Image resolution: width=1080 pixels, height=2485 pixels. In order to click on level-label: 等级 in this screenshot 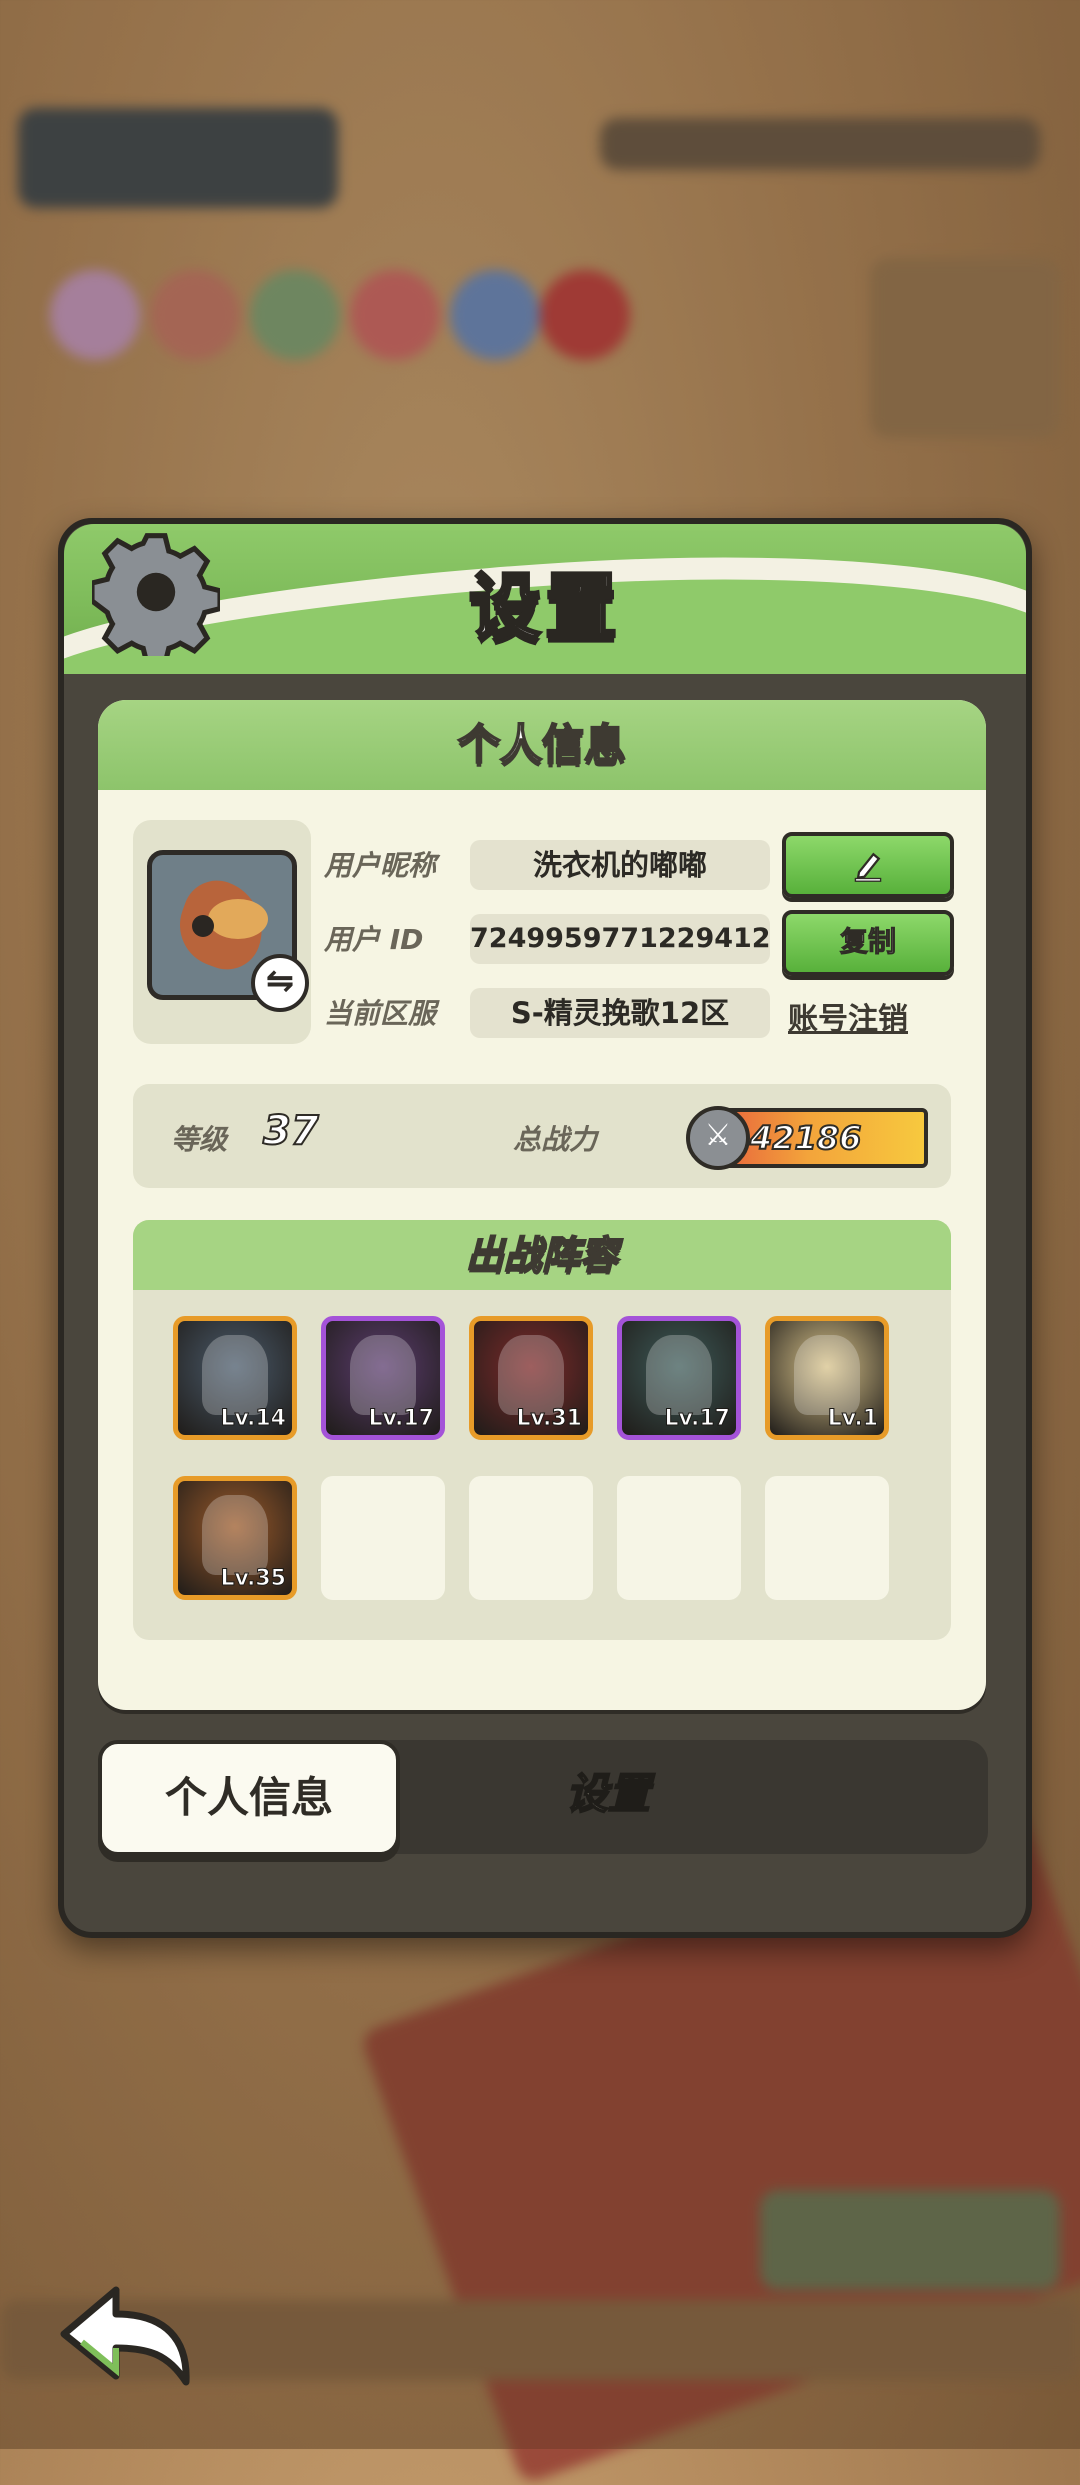, I will do `click(199, 1139)`.